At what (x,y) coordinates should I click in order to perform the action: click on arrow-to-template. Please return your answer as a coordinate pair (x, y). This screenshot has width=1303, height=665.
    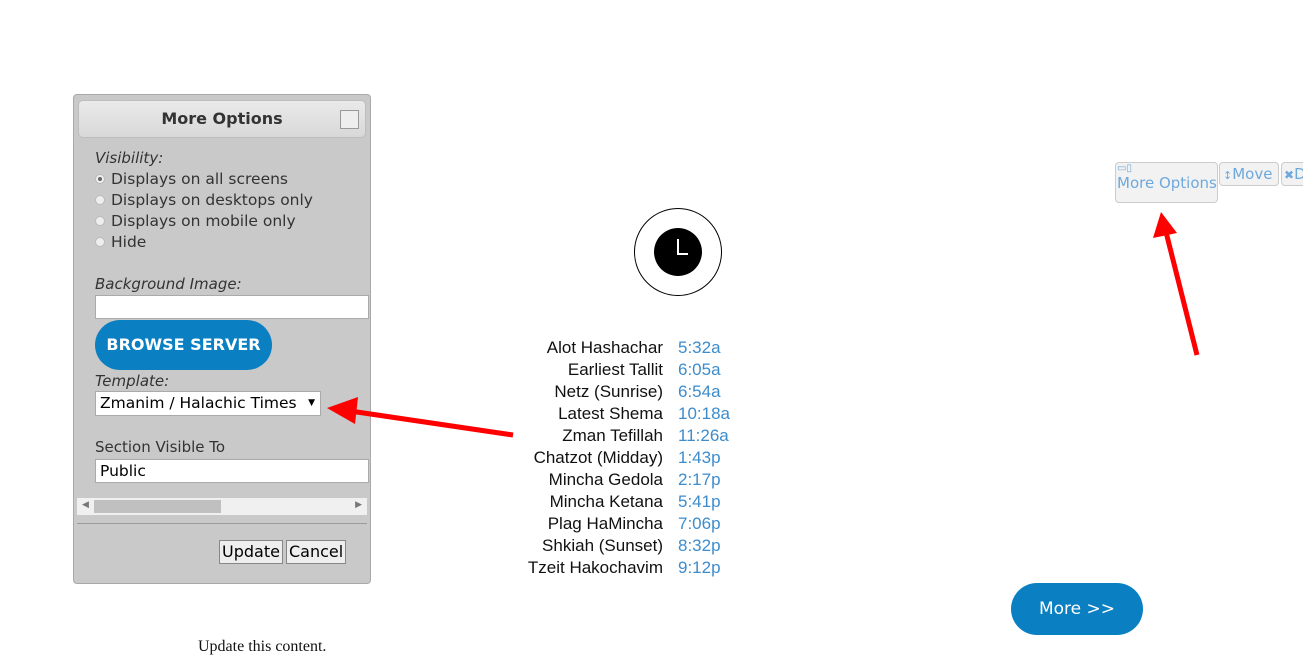
    Looking at the image, I should click on (431, 423).